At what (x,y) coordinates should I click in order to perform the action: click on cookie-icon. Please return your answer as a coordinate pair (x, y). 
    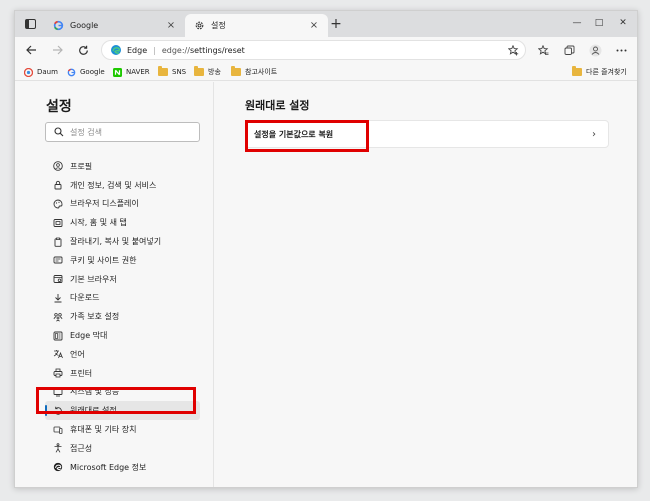
    Looking at the image, I should click on (58, 260).